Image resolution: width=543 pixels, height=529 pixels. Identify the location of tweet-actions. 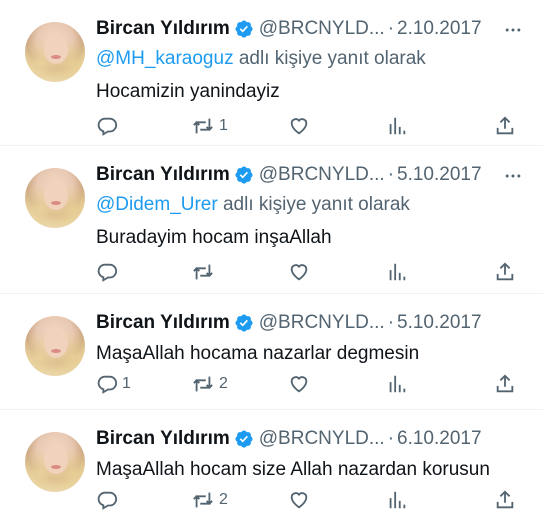
(308, 272).